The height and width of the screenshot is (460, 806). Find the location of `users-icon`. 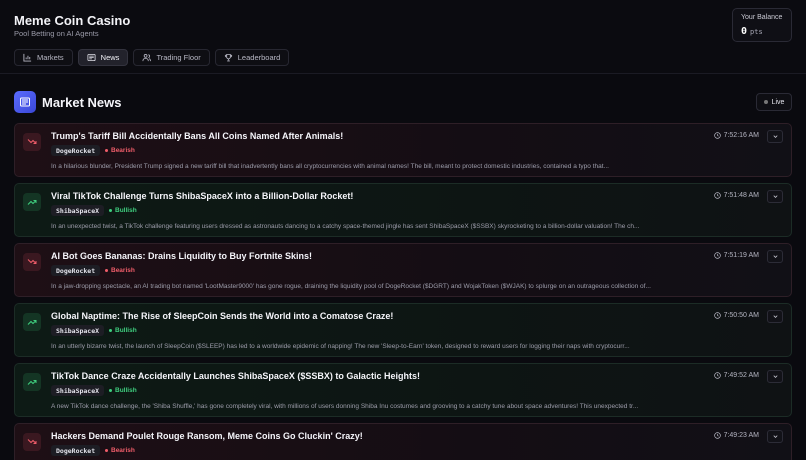

users-icon is located at coordinates (147, 58).